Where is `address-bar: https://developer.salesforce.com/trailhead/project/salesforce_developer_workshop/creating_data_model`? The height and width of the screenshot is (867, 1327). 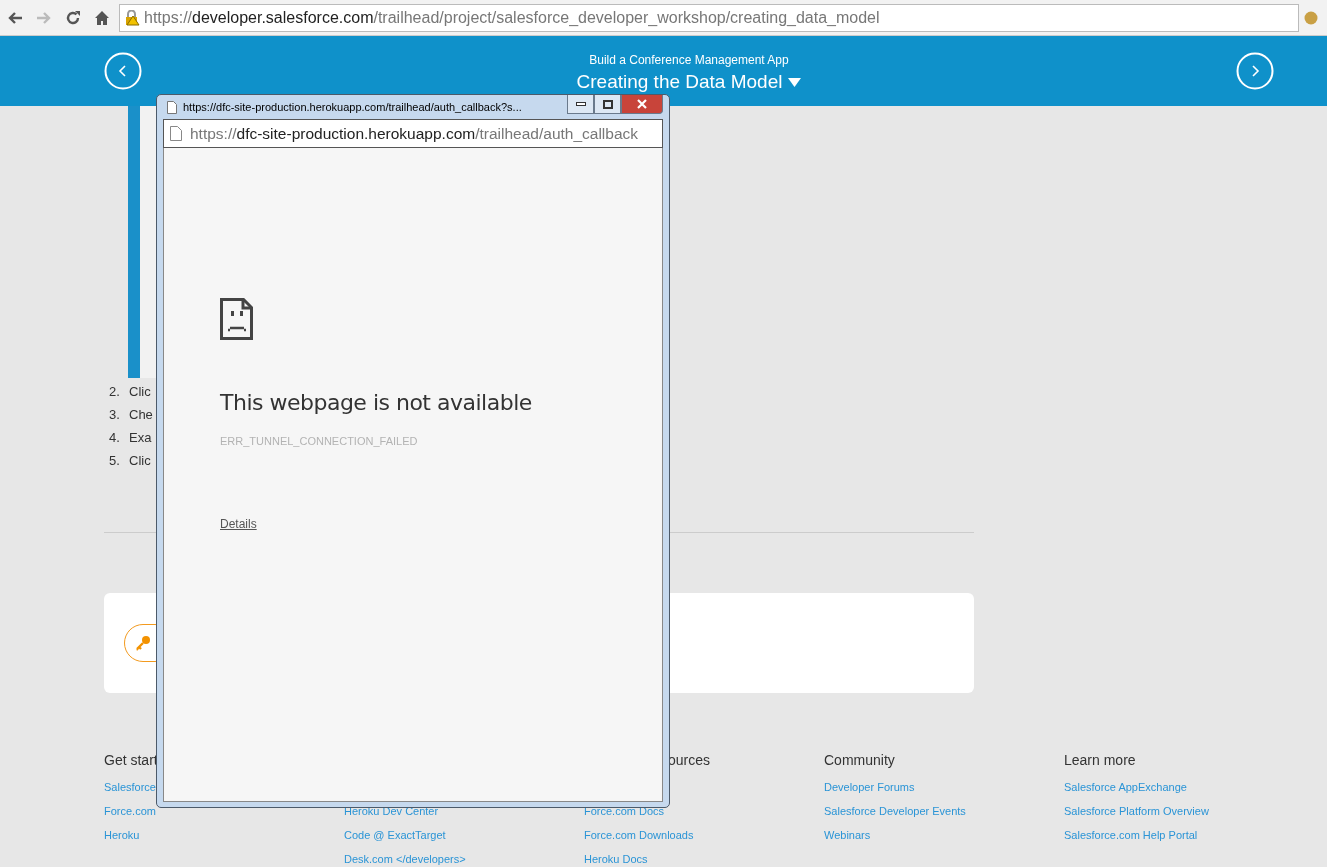 address-bar: https://developer.salesforce.com/trailhead/project/salesforce_developer_workshop/creating_data_model is located at coordinates (709, 17).